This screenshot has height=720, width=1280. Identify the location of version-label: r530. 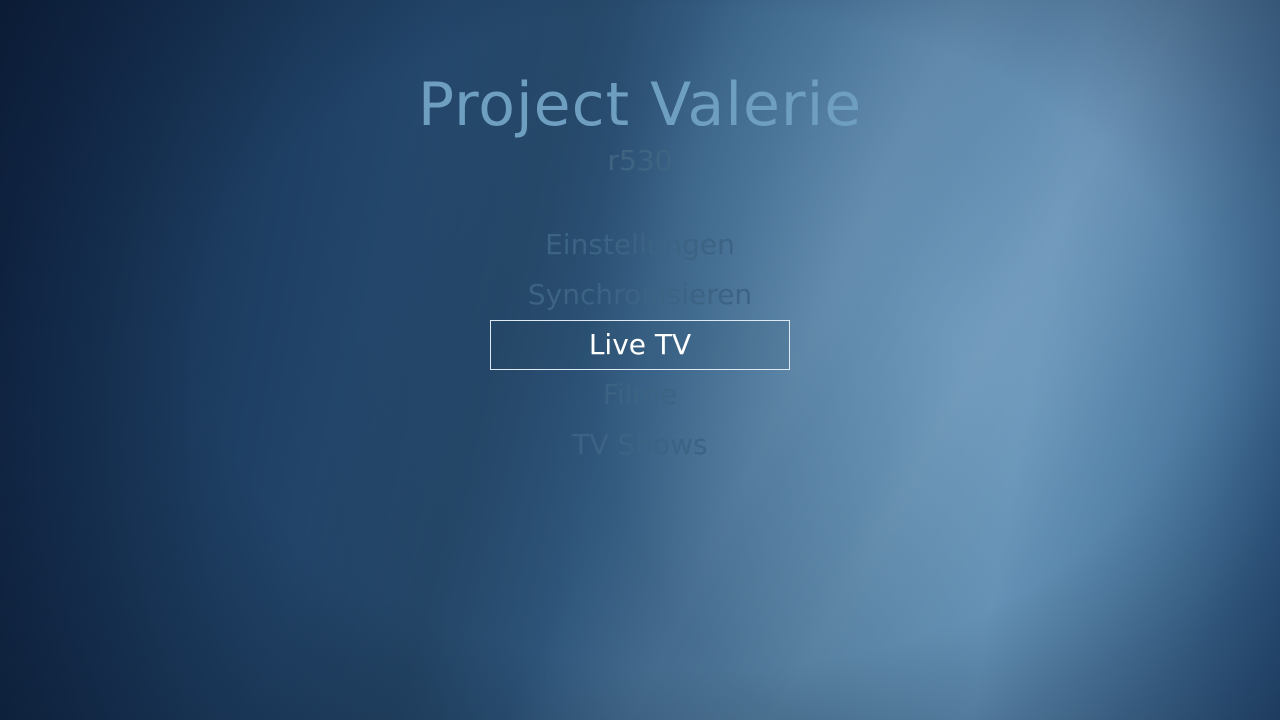
(640, 160).